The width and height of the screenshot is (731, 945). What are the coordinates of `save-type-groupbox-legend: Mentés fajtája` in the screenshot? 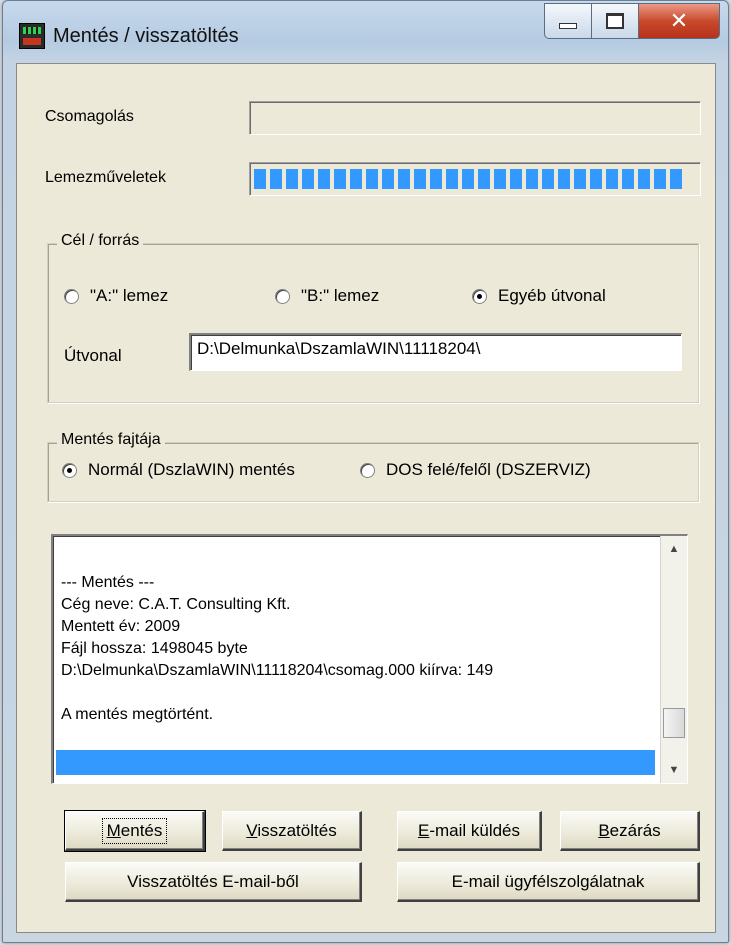 It's located at (111, 440).